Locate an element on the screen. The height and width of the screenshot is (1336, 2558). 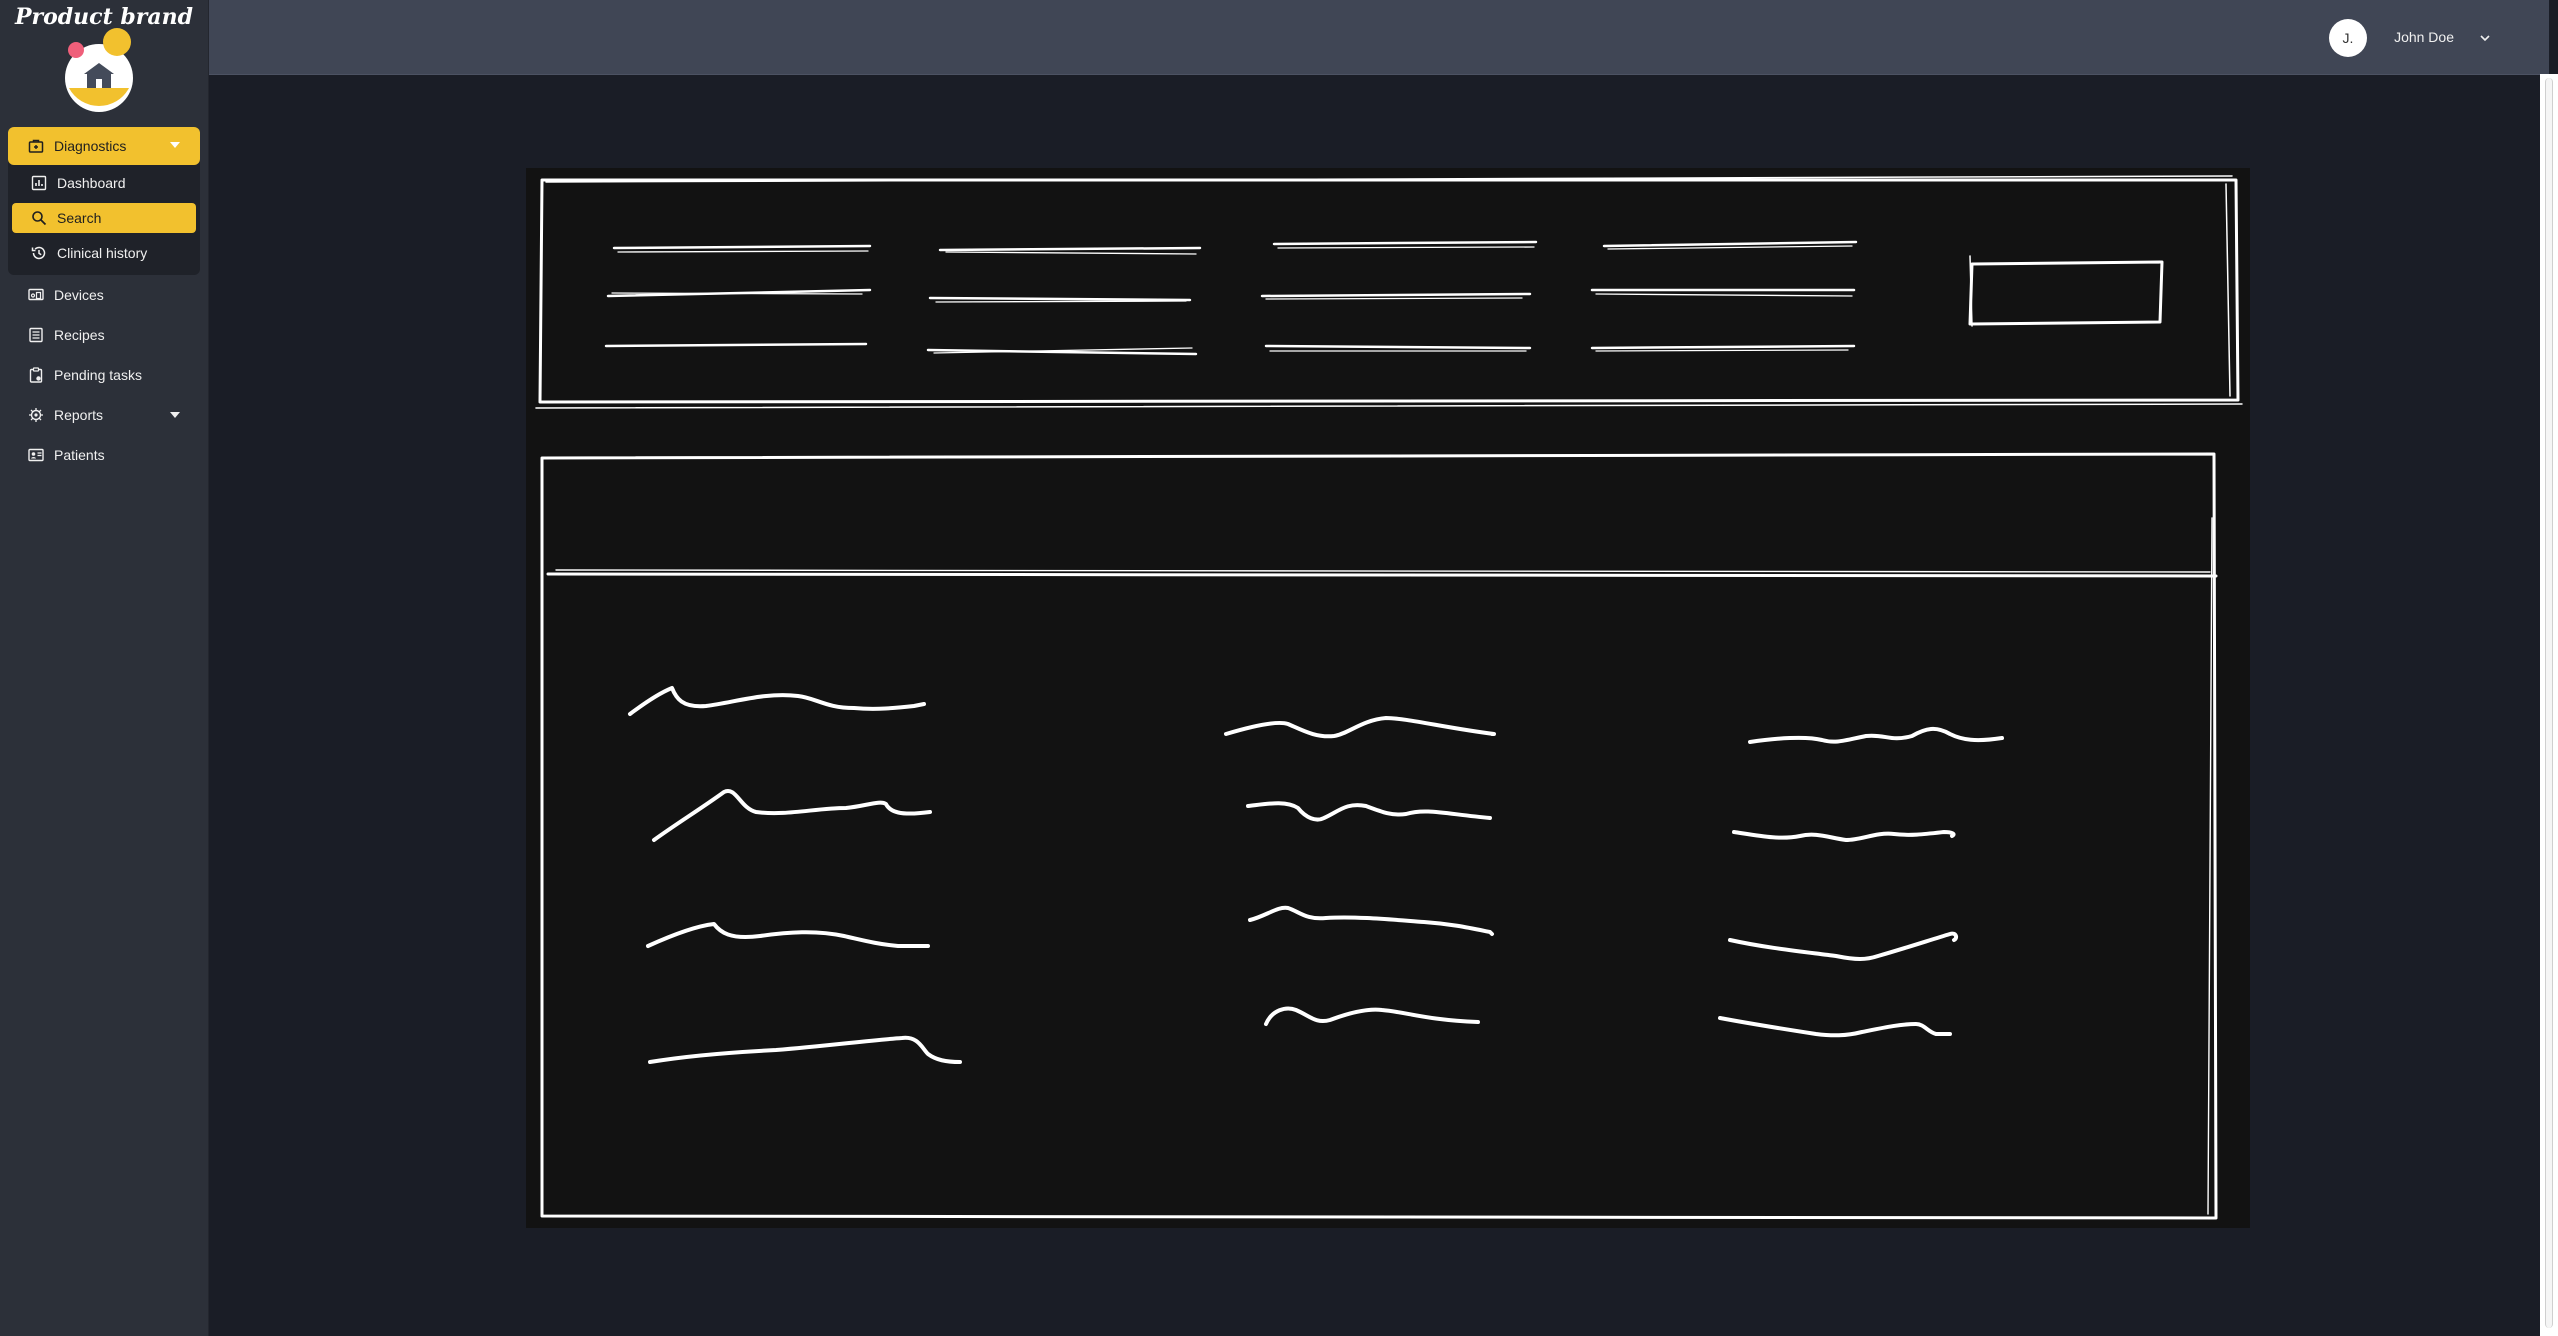
sidebar-item-label: Recipes is located at coordinates (79, 335).